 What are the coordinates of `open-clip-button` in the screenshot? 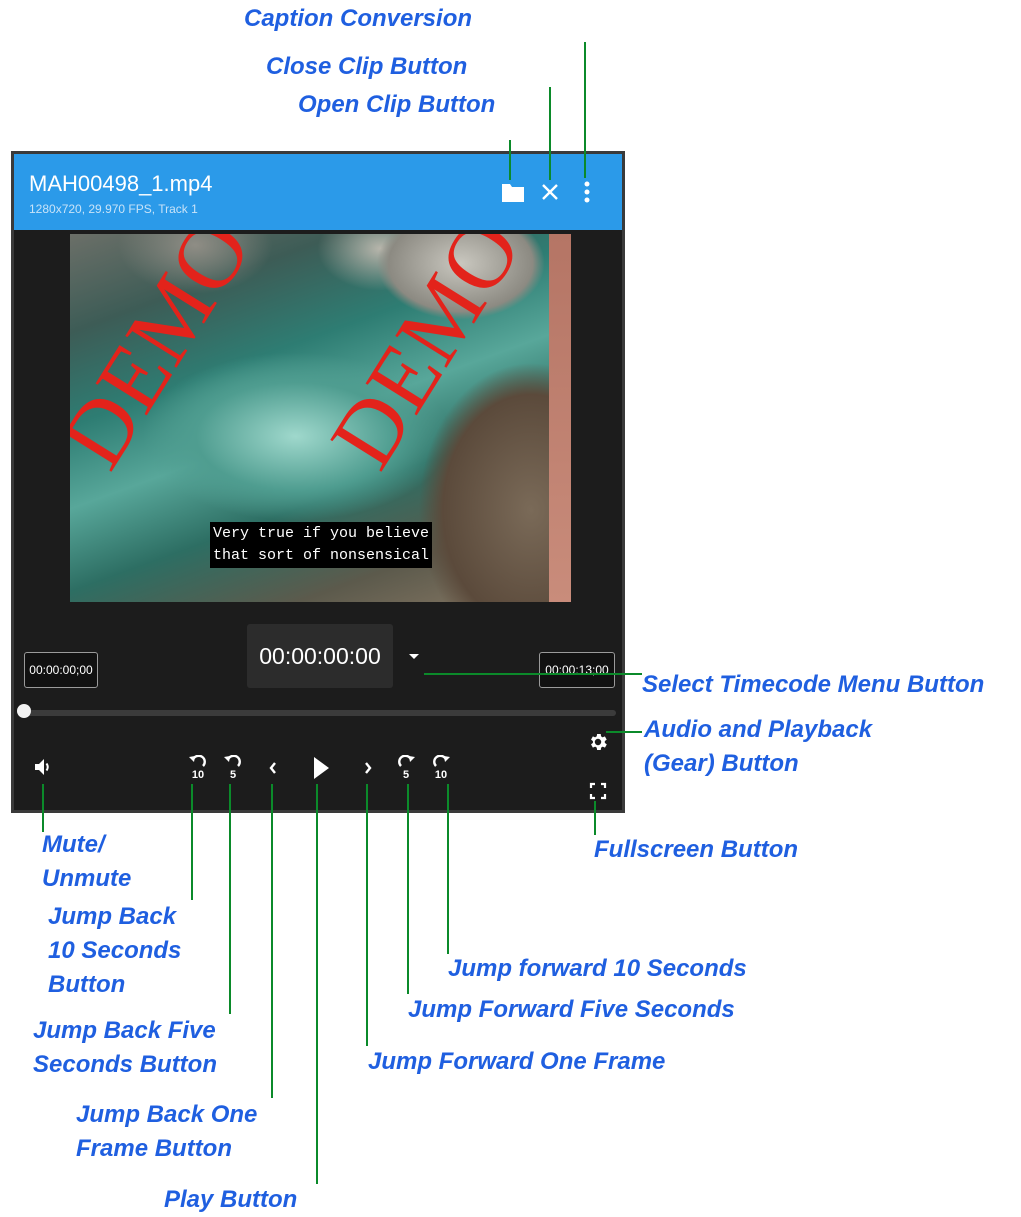 It's located at (513, 192).